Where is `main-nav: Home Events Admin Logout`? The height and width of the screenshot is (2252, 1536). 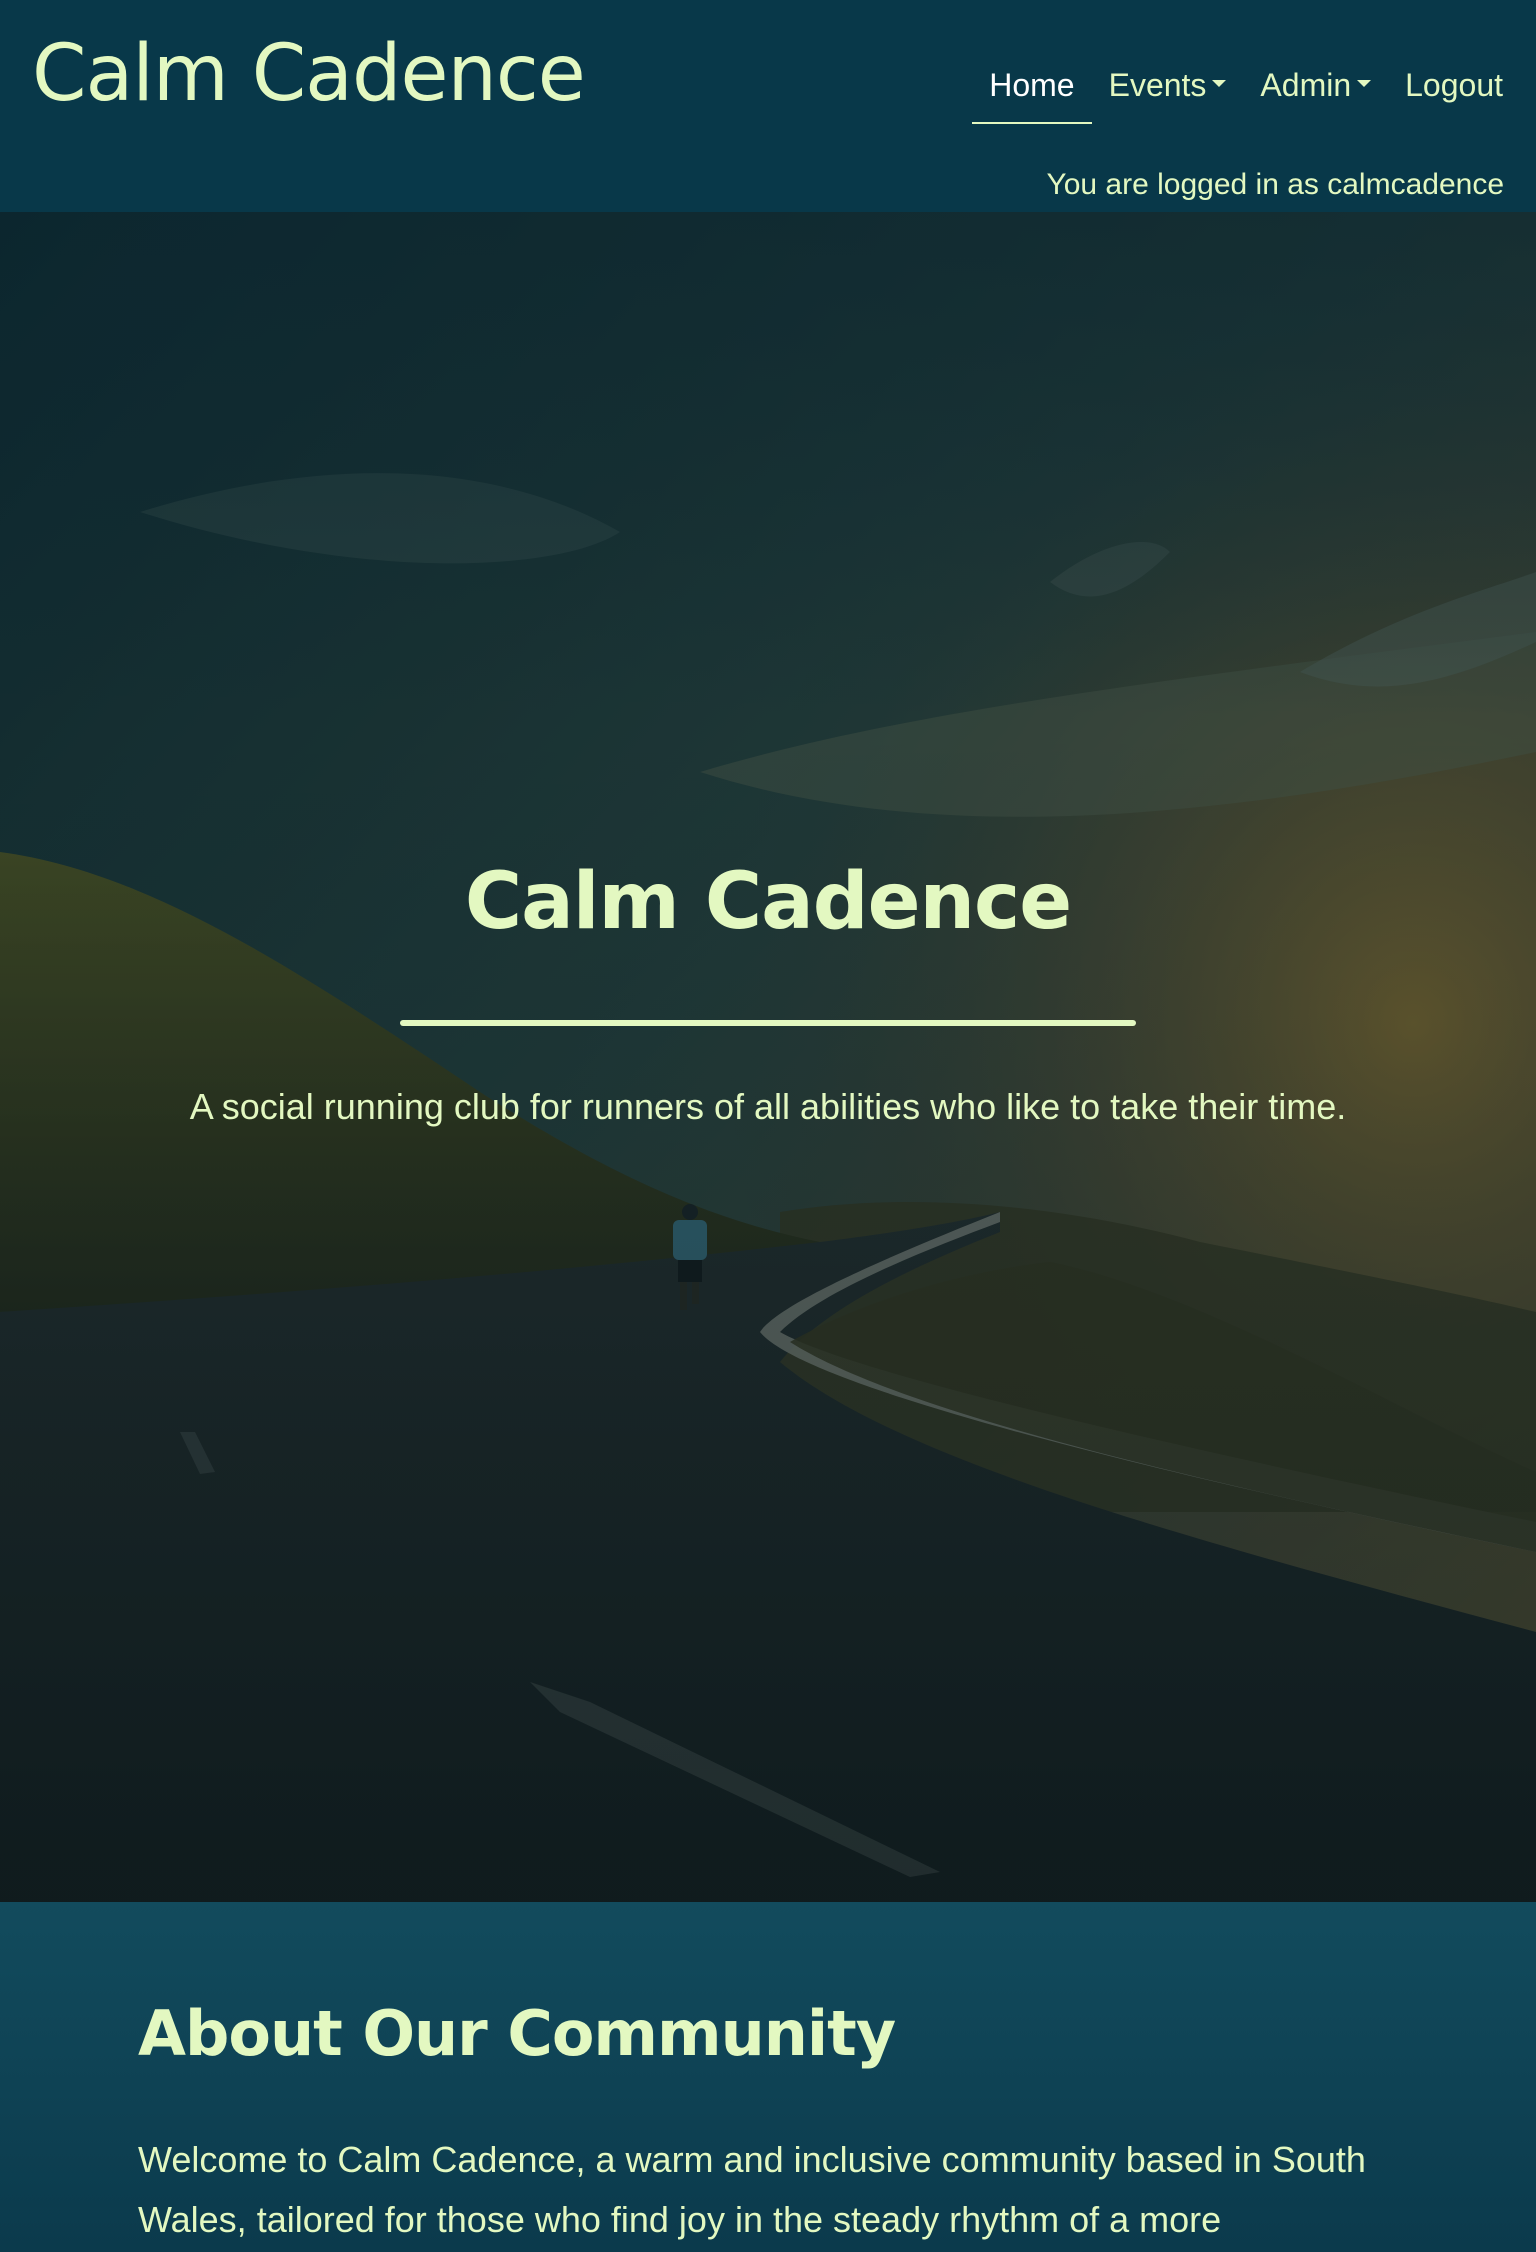 main-nav: Home Events Admin Logout is located at coordinates (1246, 87).